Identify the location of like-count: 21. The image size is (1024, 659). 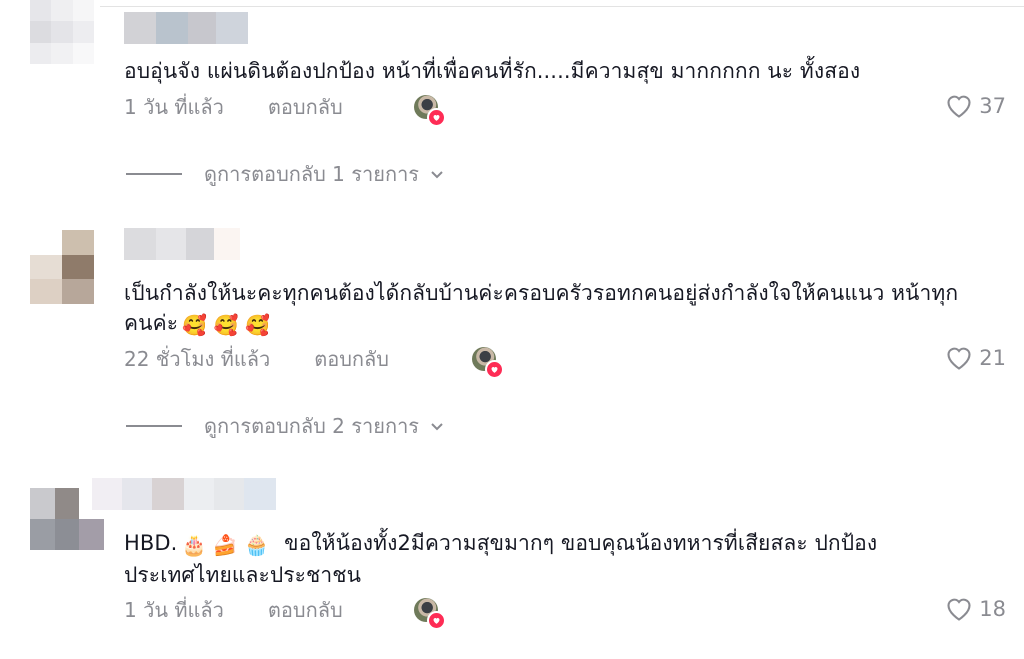
(992, 358).